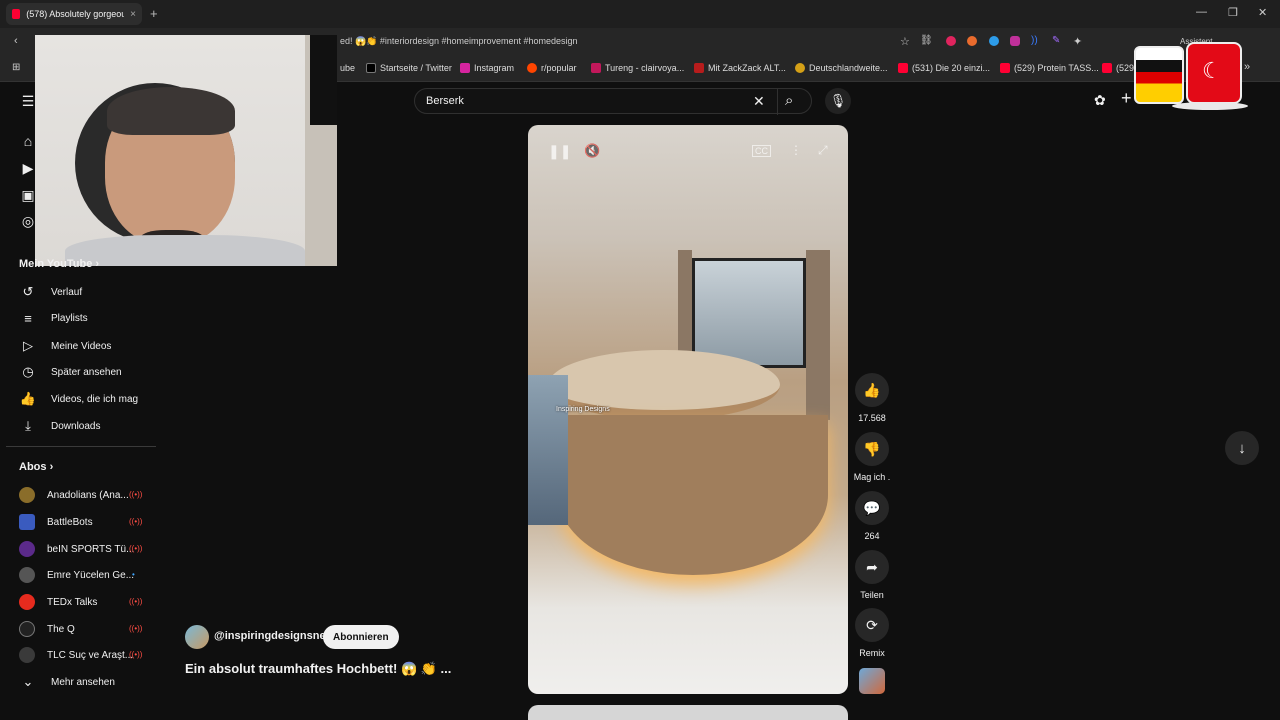 This screenshot has width=1280, height=720. Describe the element at coordinates (74, 14) in the screenshot. I see `browser-tab: (578) Absolutely gorgeous ele ×` at that location.